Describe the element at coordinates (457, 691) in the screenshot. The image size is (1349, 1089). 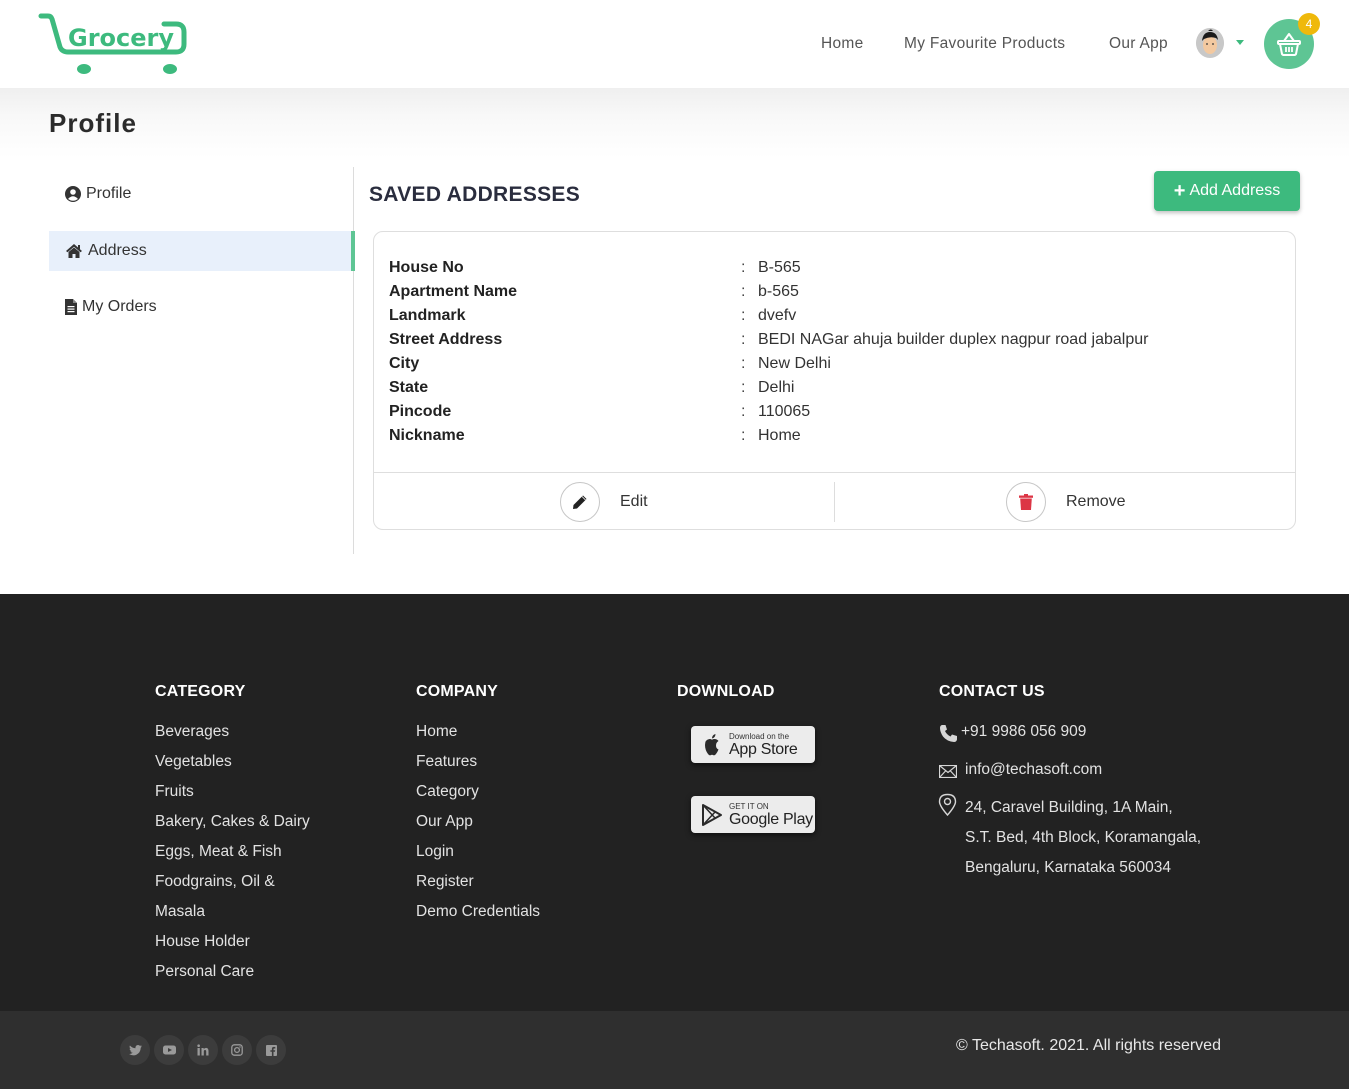
I see `footer-company-heading: COMPANY` at that location.